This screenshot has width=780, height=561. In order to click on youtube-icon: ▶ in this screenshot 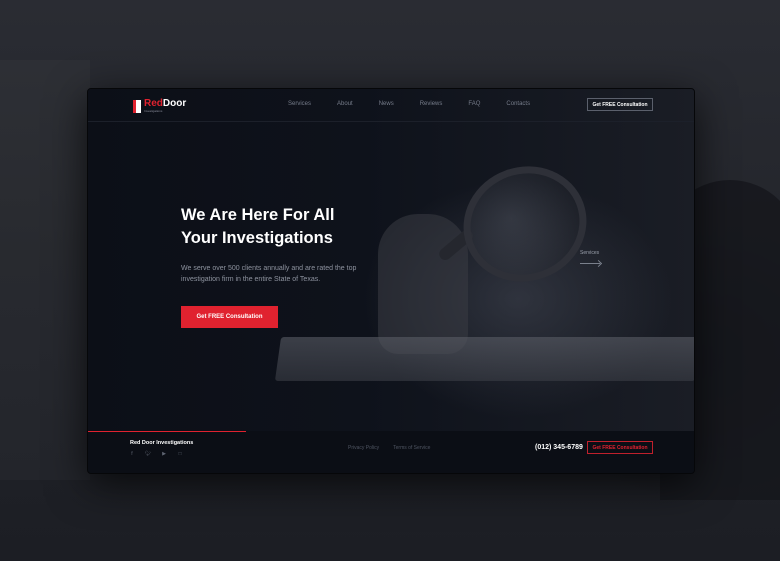, I will do `click(164, 454)`.